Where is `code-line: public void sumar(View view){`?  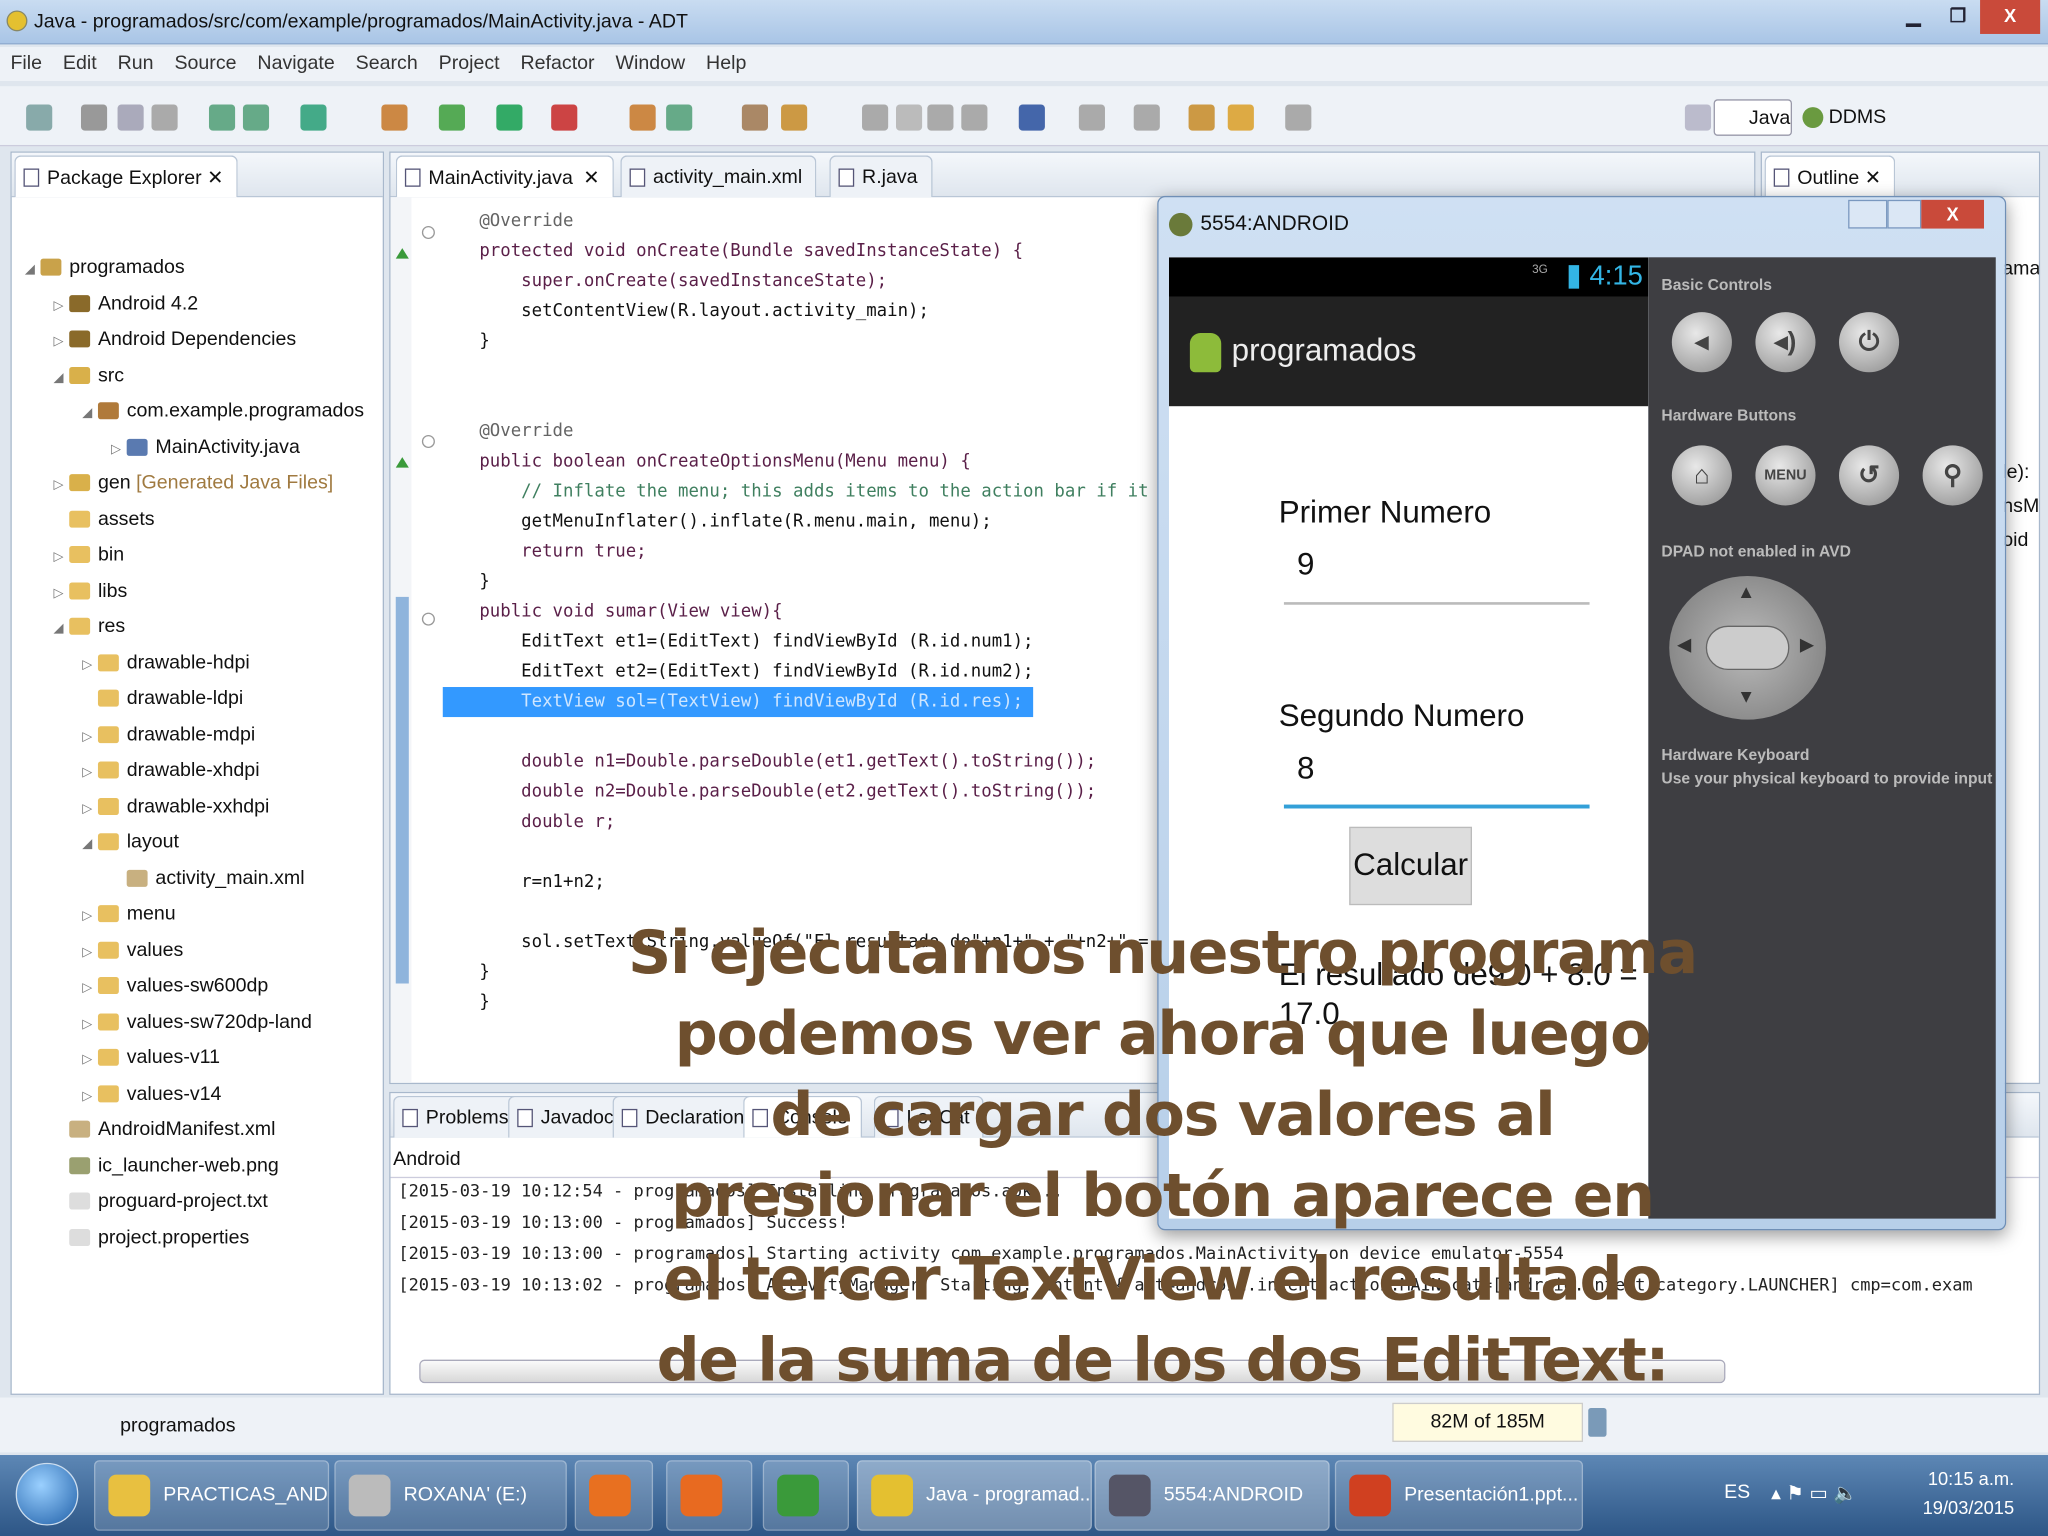
code-line: public void sumar(View view){ is located at coordinates (630, 612).